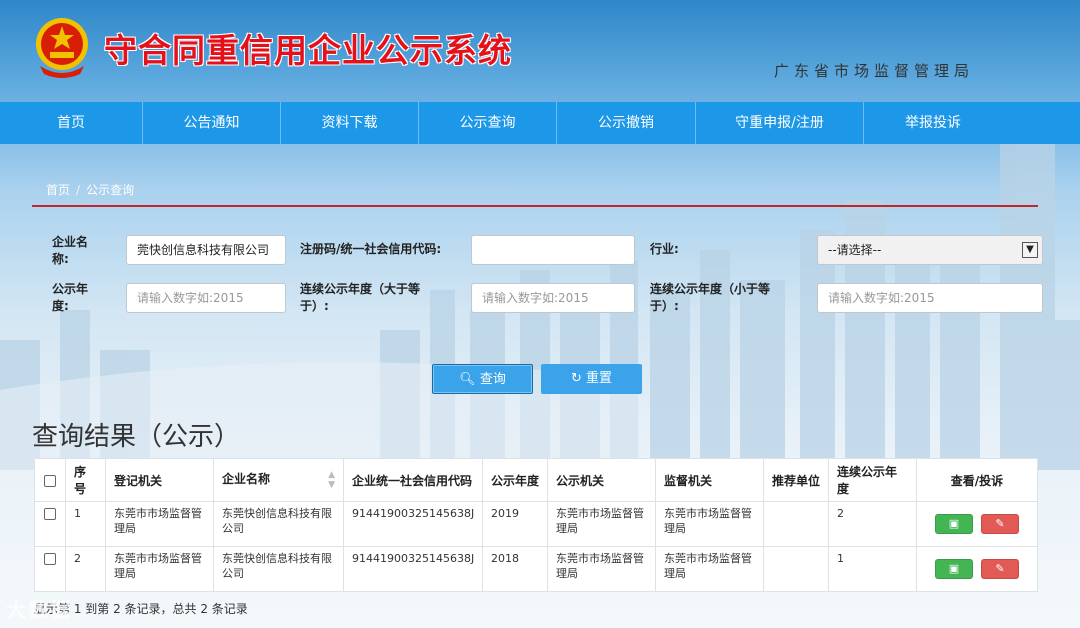  Describe the element at coordinates (709, 480) in the screenshot. I see `col-header-sup-authority: 监督机关` at that location.